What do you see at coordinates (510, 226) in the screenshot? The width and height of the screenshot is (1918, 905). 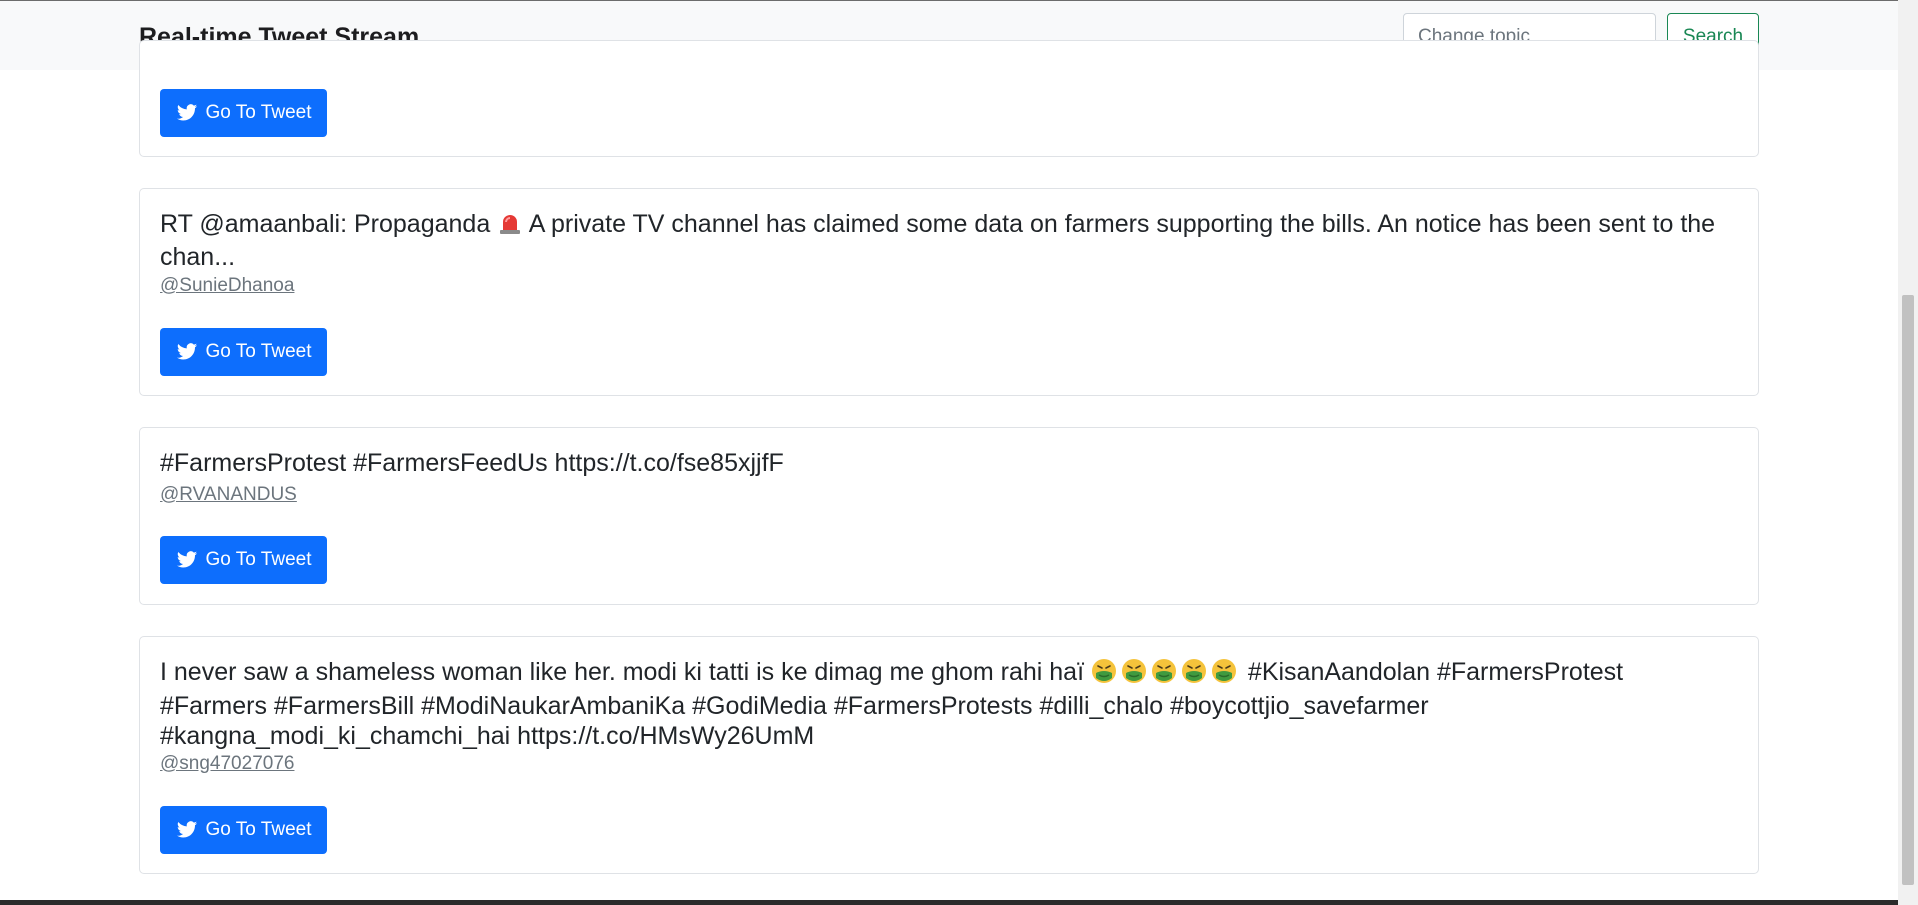 I see `police-light-icon` at bounding box center [510, 226].